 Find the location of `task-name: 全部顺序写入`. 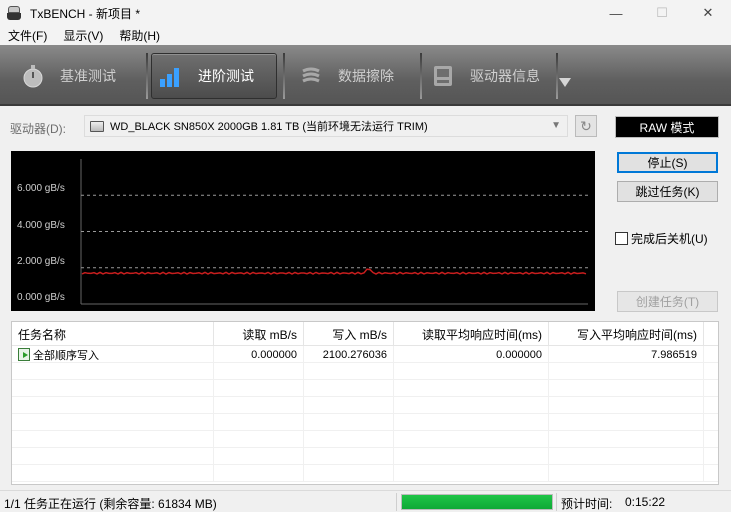

task-name: 全部顺序写入 is located at coordinates (66, 355).